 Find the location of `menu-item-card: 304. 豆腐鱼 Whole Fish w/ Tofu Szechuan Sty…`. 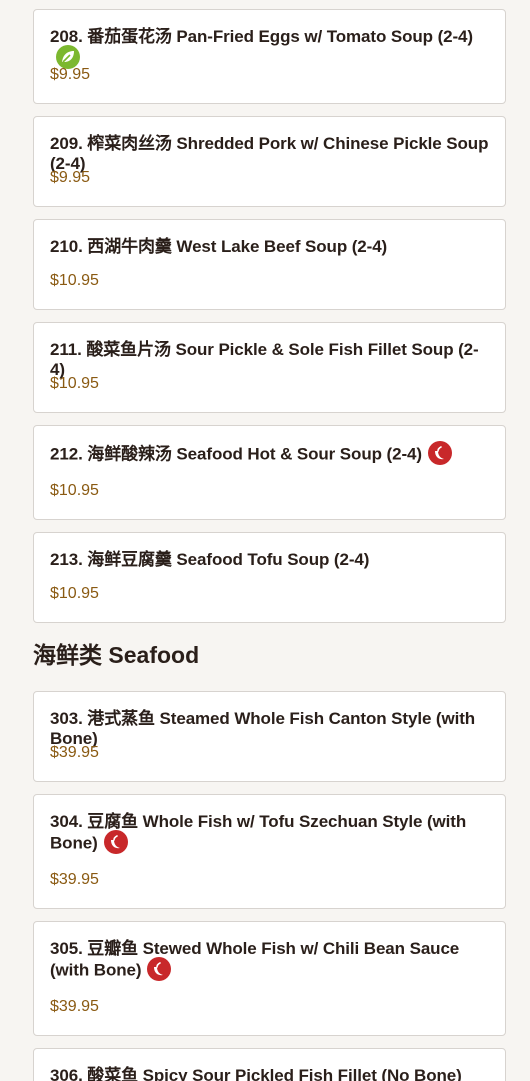

menu-item-card: 304. 豆腐鱼 Whole Fish w/ Tofu Szechuan Sty… is located at coordinates (269, 851).